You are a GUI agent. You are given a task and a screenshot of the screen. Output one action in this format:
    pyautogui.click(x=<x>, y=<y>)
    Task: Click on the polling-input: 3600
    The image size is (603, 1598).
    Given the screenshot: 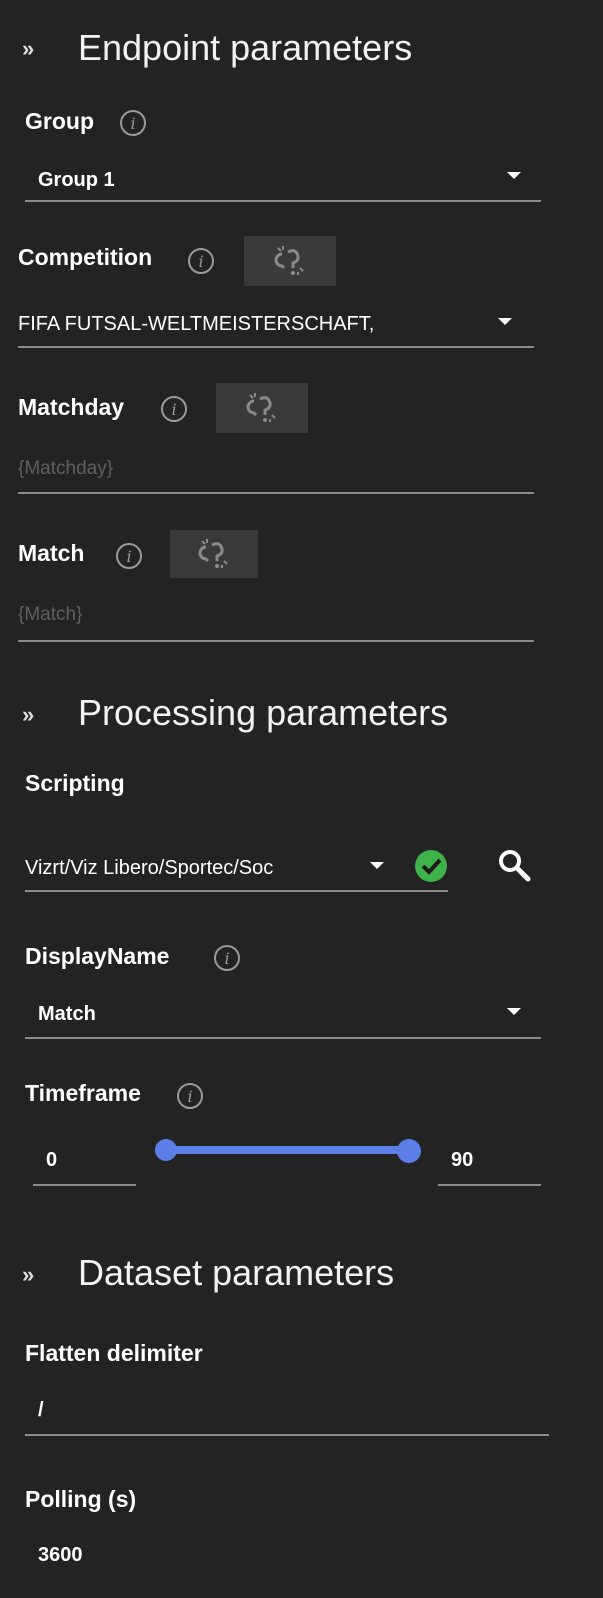 What is the action you would take?
    pyautogui.click(x=60, y=1555)
    